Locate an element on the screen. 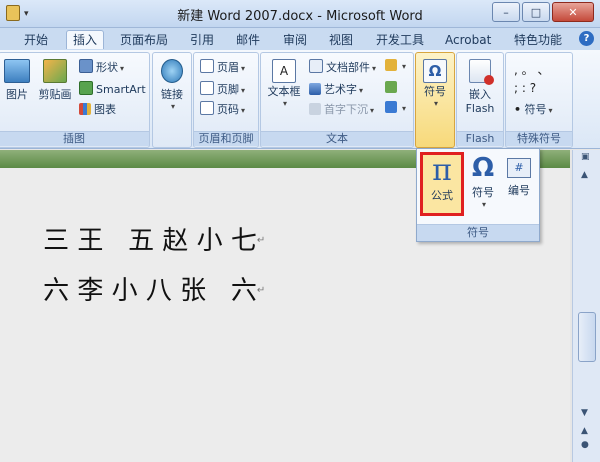 Image resolution: width=600 pixels, height=462 pixels. dropcap-icon is located at coordinates (315, 109).